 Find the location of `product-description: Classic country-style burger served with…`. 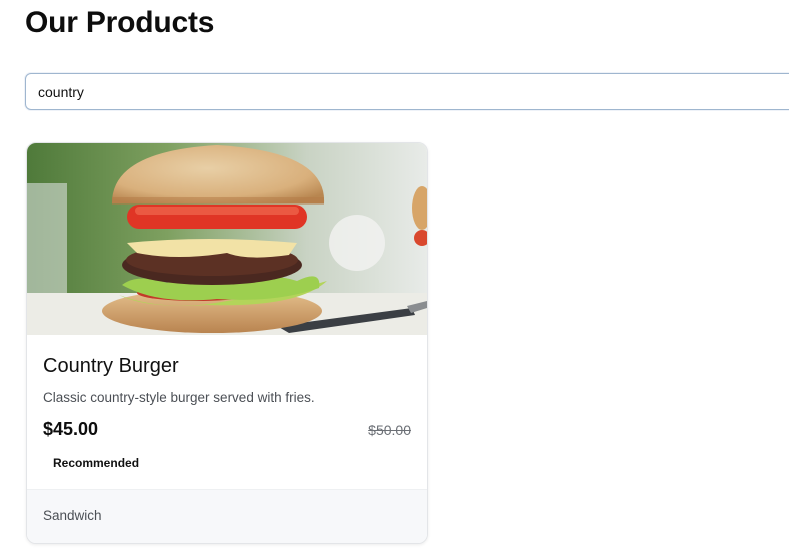

product-description: Classic country-style burger served with… is located at coordinates (179, 397).